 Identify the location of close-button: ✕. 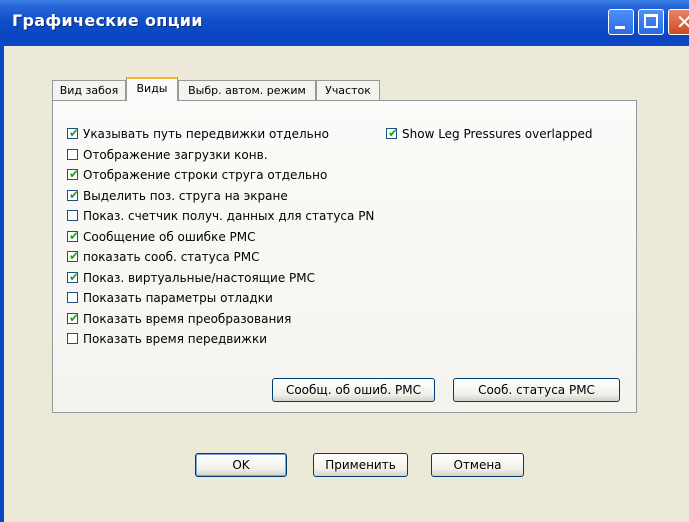
(678, 22).